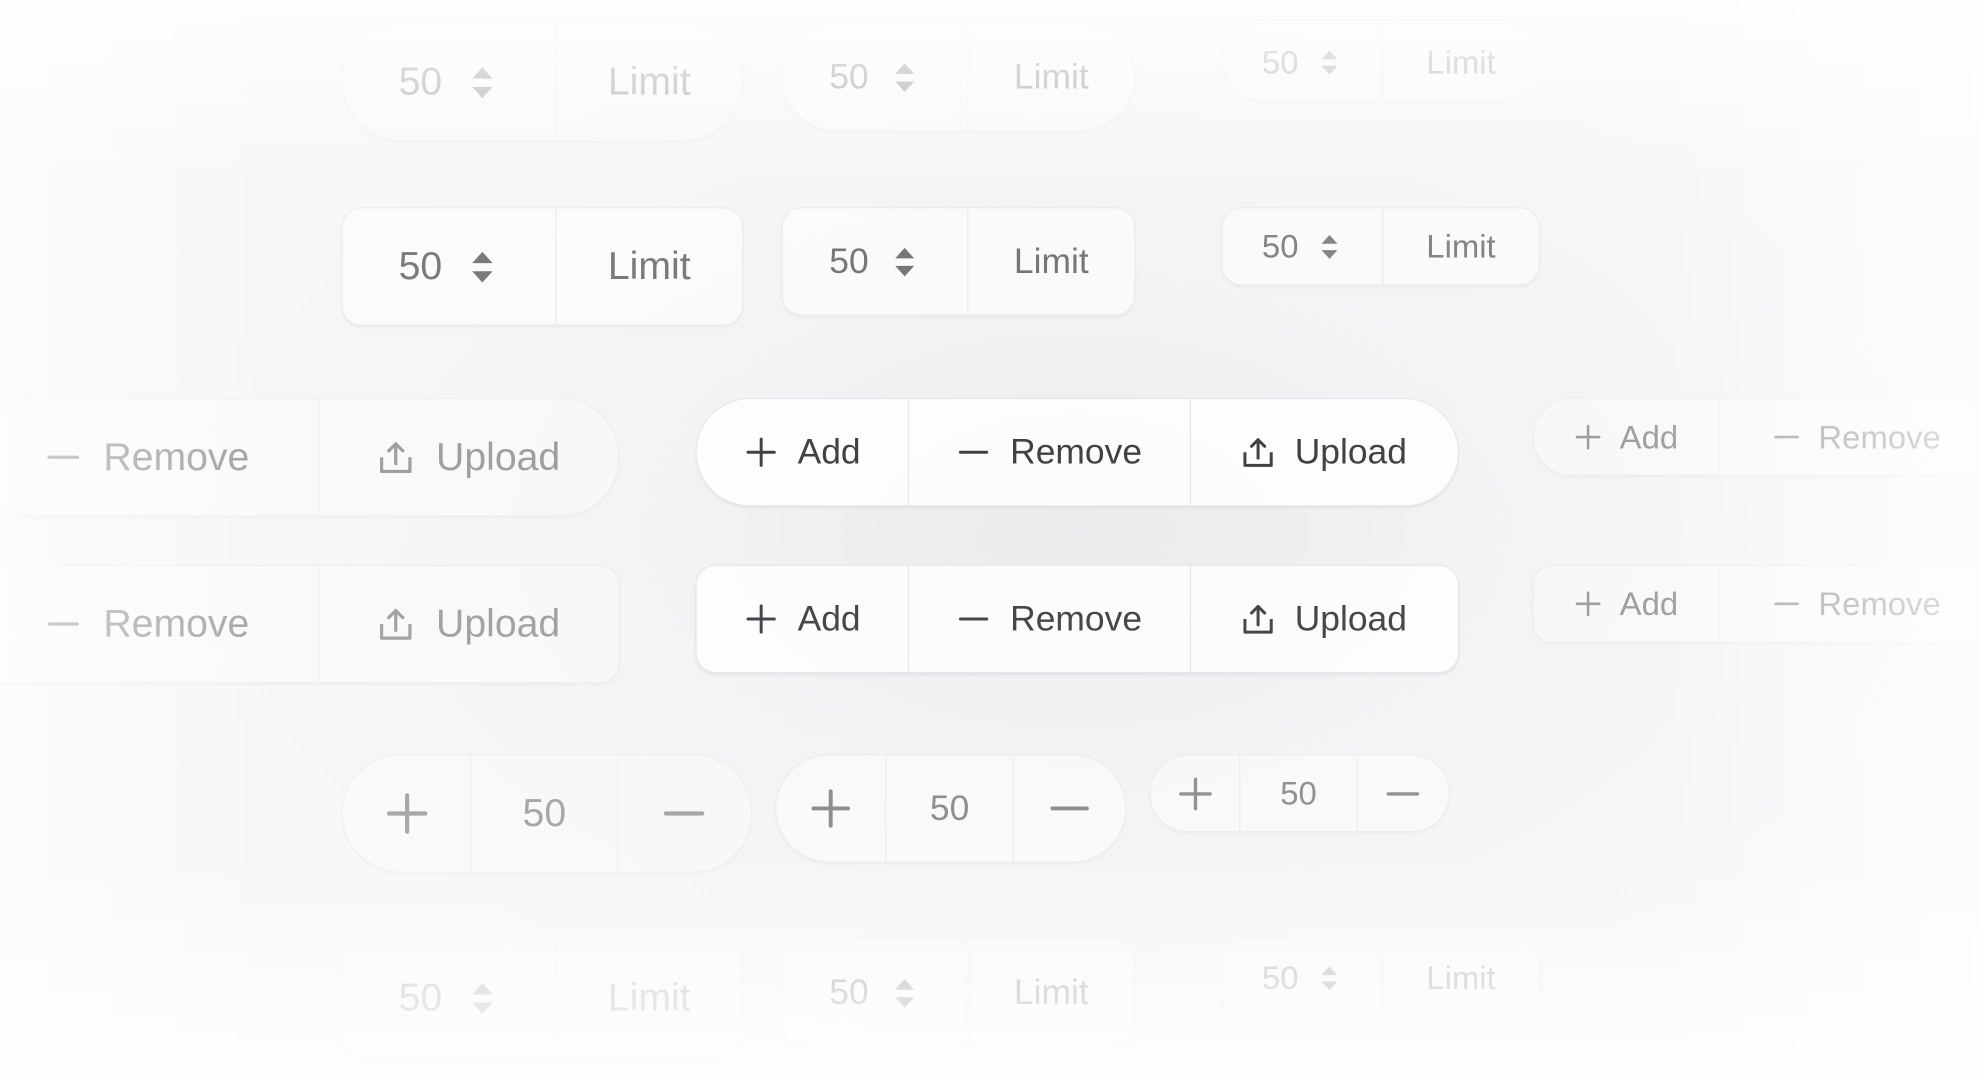  Describe the element at coordinates (1350, 618) in the screenshot. I see `upload-label: Upload` at that location.